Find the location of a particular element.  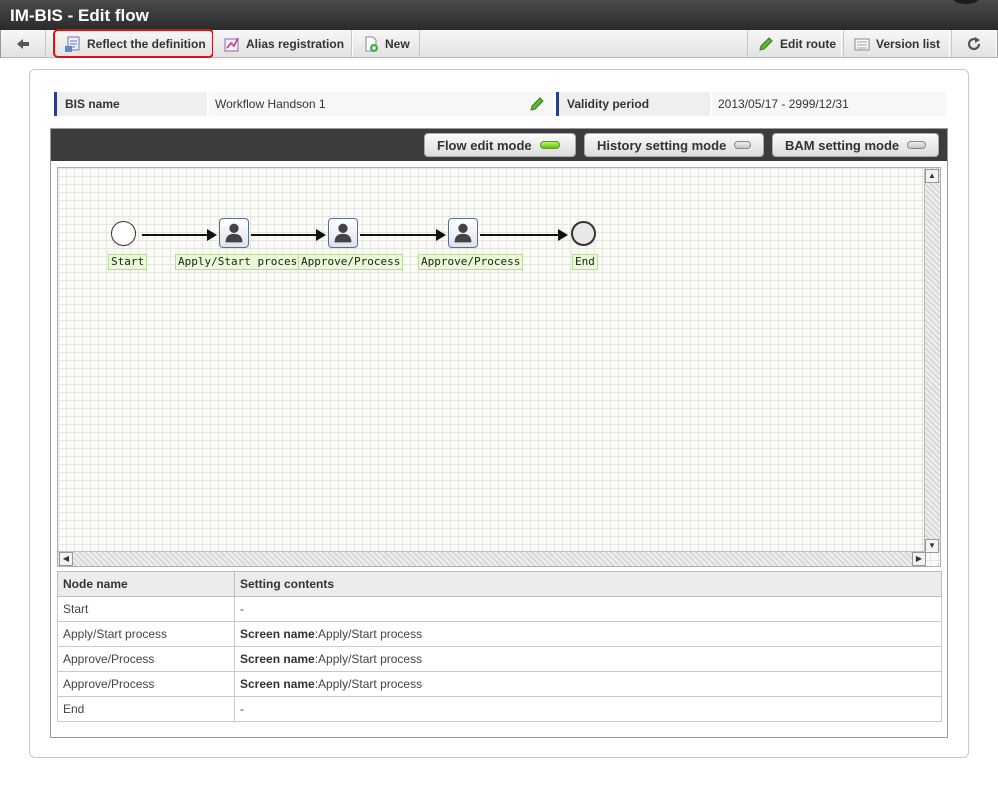

node-name-cell: End is located at coordinates (146, 709).